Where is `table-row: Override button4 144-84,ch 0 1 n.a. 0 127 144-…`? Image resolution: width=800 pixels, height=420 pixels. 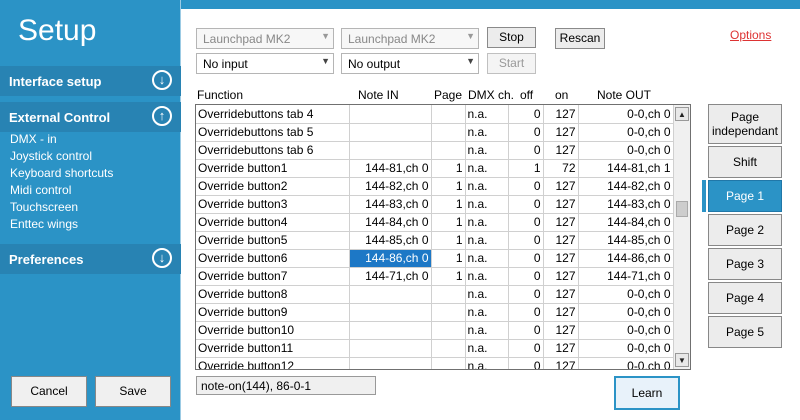
table-row: Override button4 144-84,ch 0 1 n.a. 0 127 144-… is located at coordinates (435, 222).